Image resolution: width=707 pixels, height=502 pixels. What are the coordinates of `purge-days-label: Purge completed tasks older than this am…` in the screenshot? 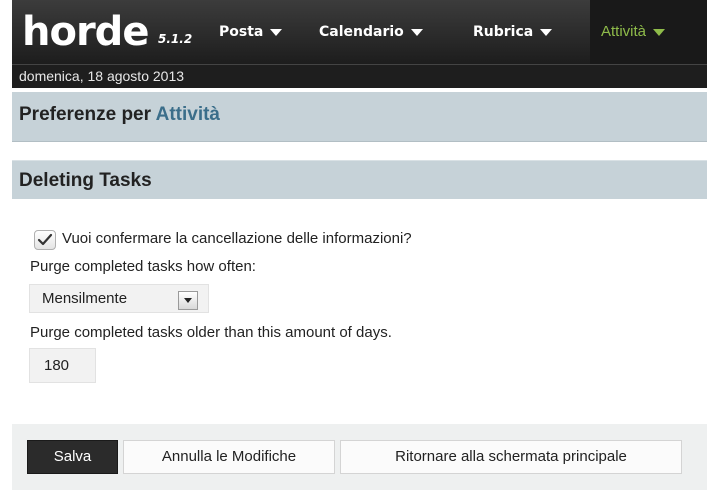 It's located at (211, 332).